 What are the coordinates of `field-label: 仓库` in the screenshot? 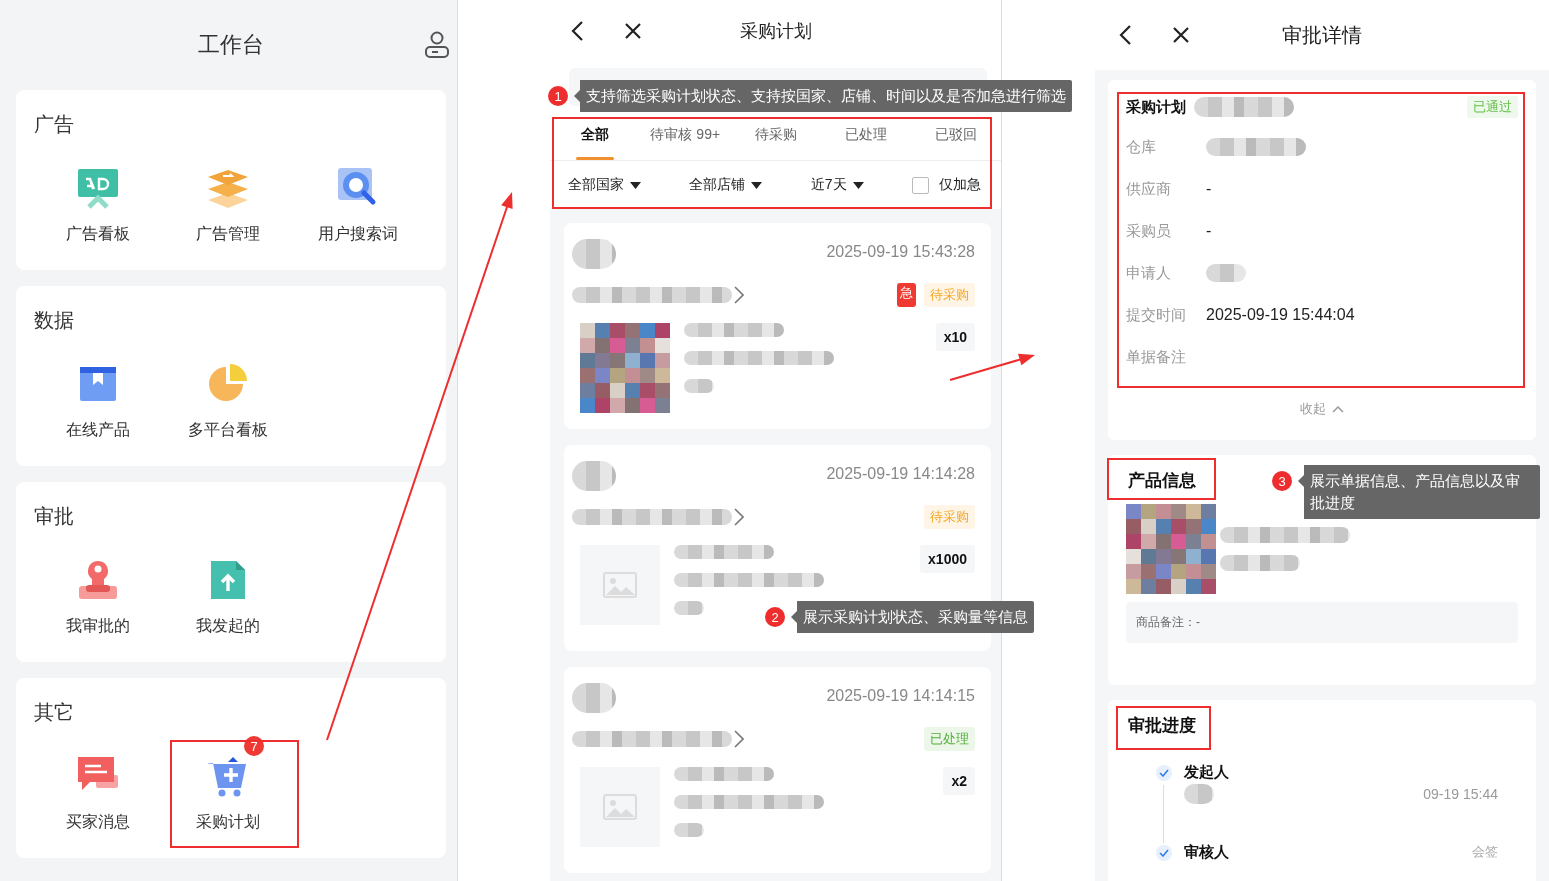 It's located at (1141, 147).